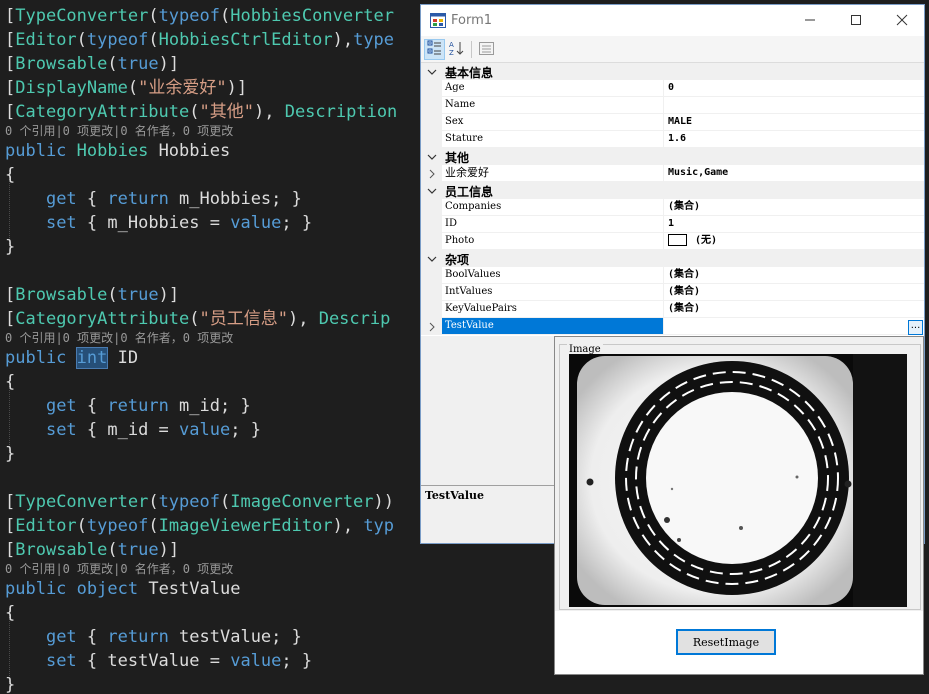 The width and height of the screenshot is (929, 694). What do you see at coordinates (553, 173) in the screenshot?
I see `property-name: 业余爱好` at bounding box center [553, 173].